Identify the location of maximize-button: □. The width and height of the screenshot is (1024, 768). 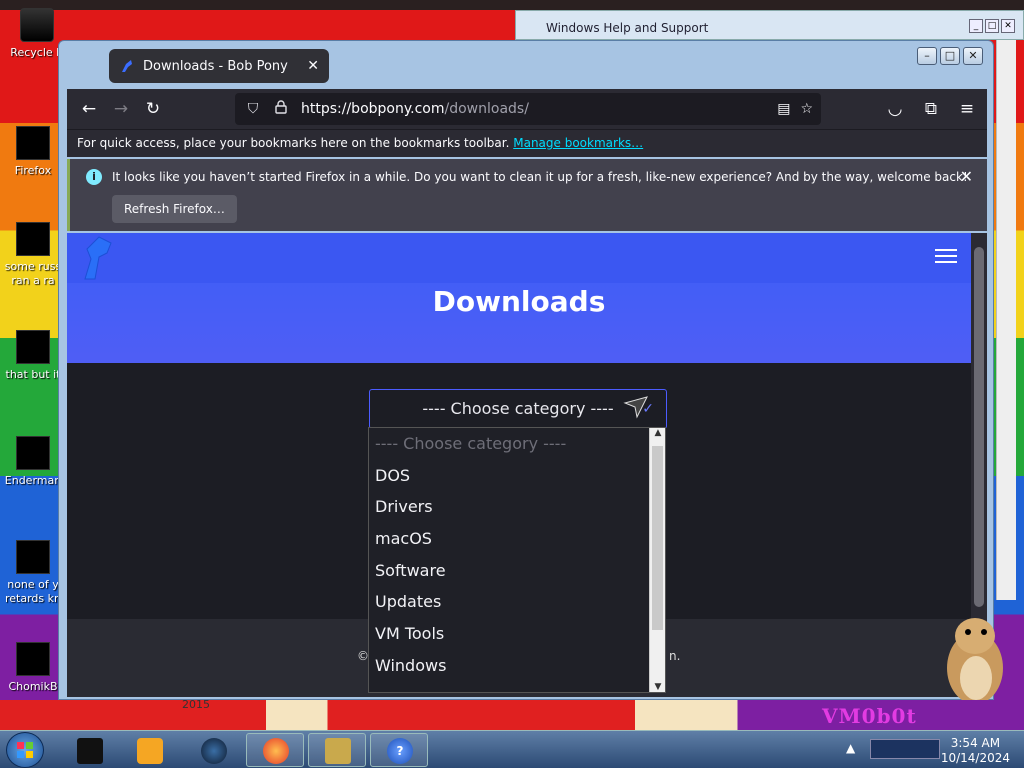
(950, 56).